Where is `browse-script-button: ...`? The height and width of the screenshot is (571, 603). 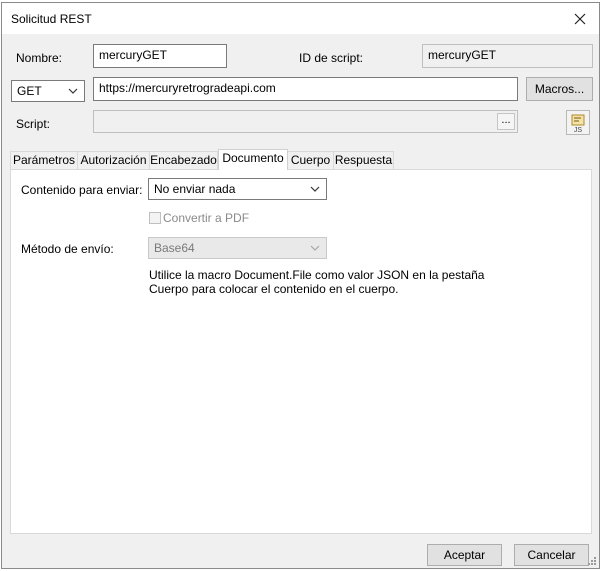 browse-script-button: ... is located at coordinates (506, 121).